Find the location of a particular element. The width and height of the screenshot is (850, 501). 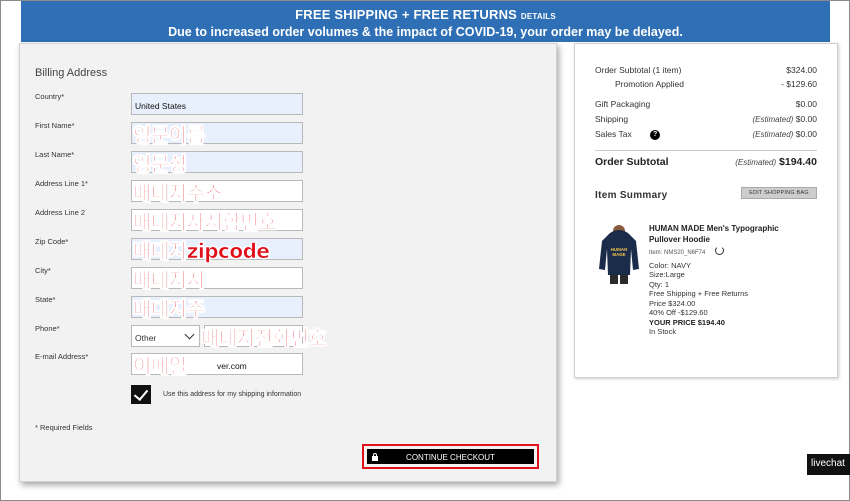

continue-checkout-label: CONTINUE CHECKOUT is located at coordinates (450, 457).